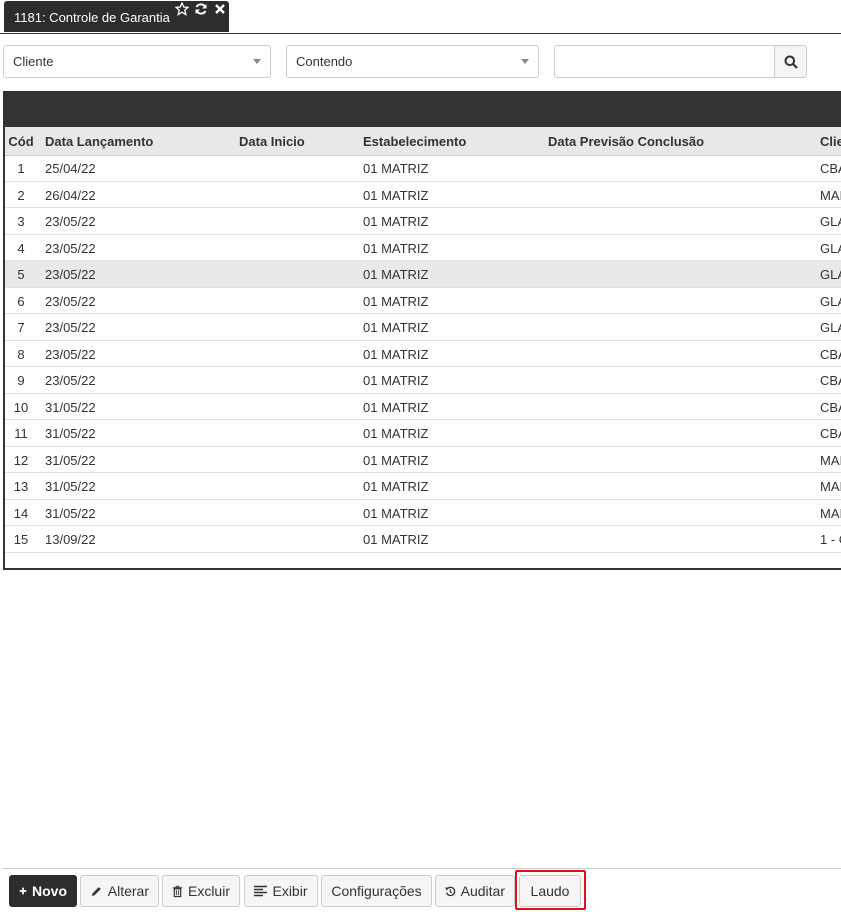  I want to click on cell-cod: 15, so click(21, 539).